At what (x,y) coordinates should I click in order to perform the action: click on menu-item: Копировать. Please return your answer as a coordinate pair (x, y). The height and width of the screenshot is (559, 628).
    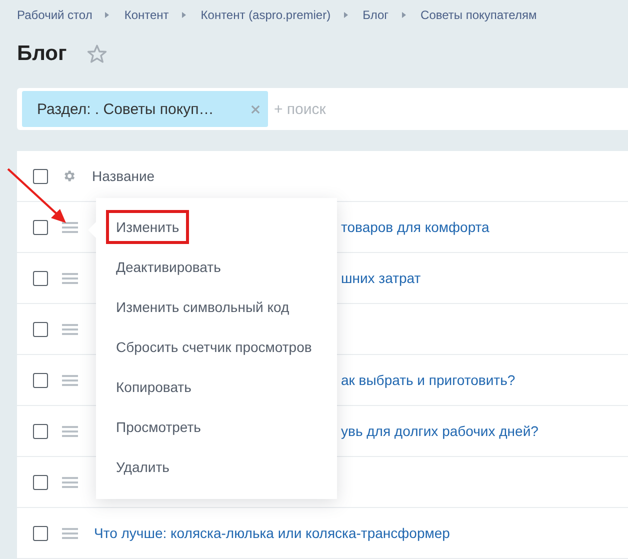
    Looking at the image, I should click on (154, 387).